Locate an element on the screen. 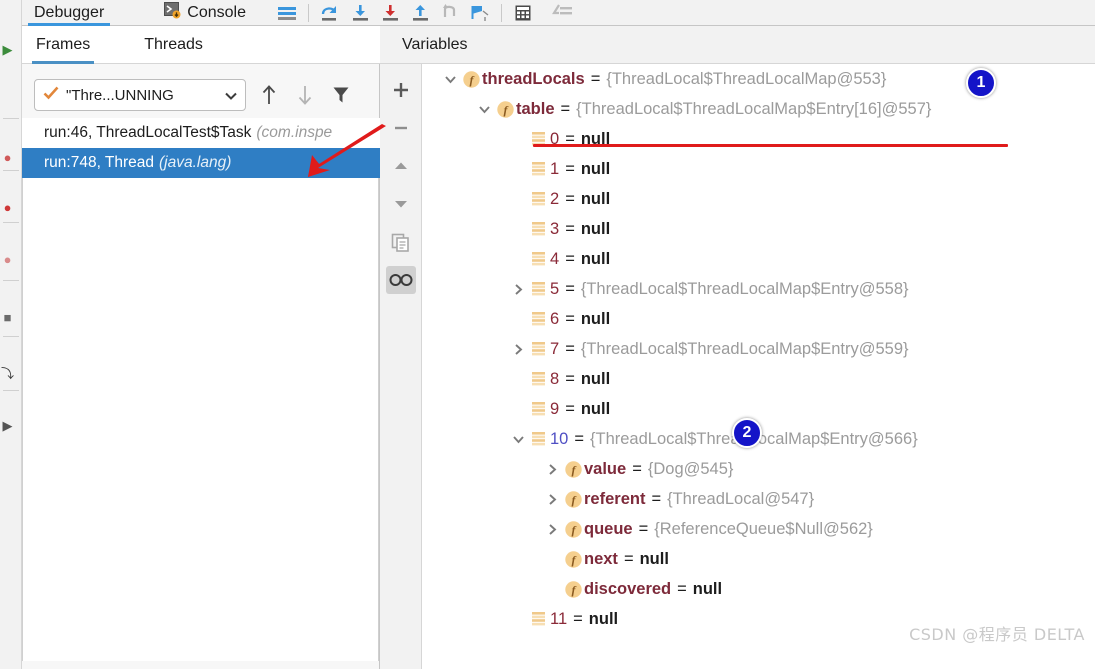 The image size is (1095, 669). variable-name: 8 is located at coordinates (555, 378).